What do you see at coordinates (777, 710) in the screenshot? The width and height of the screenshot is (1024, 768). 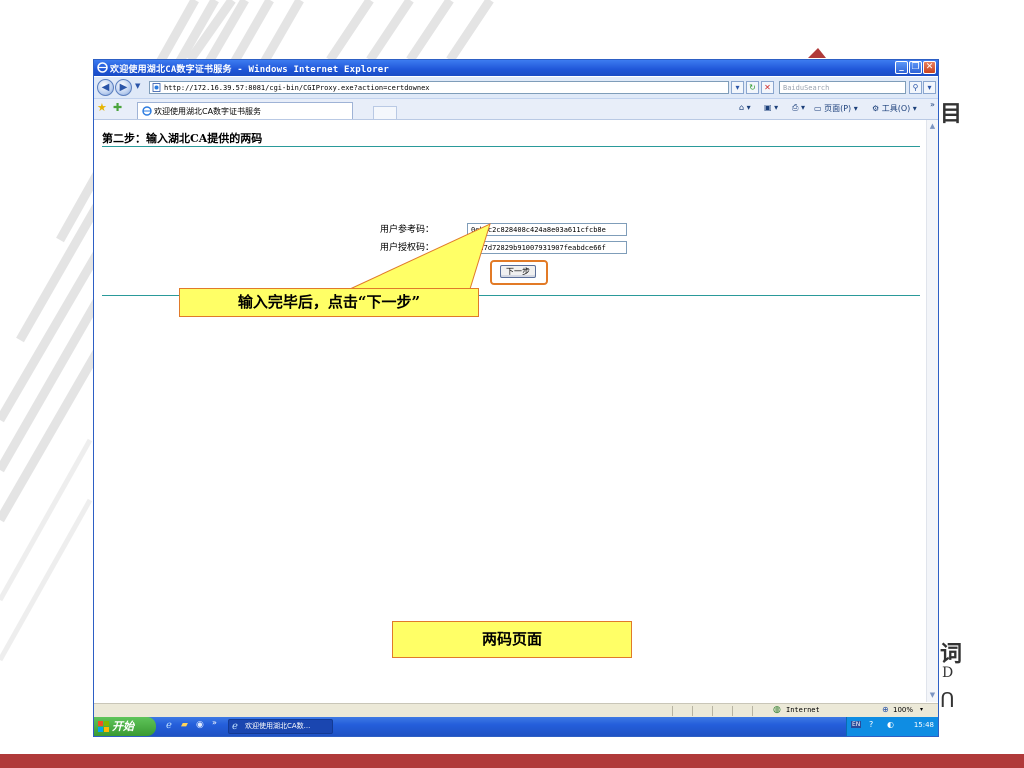 I see `globe-icon: ◍` at bounding box center [777, 710].